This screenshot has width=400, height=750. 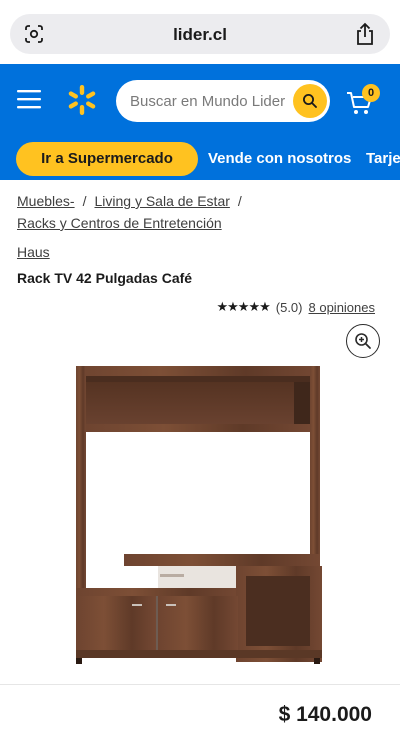 What do you see at coordinates (243, 306) in the screenshot?
I see `rating-stars: ★★★★★` at bounding box center [243, 306].